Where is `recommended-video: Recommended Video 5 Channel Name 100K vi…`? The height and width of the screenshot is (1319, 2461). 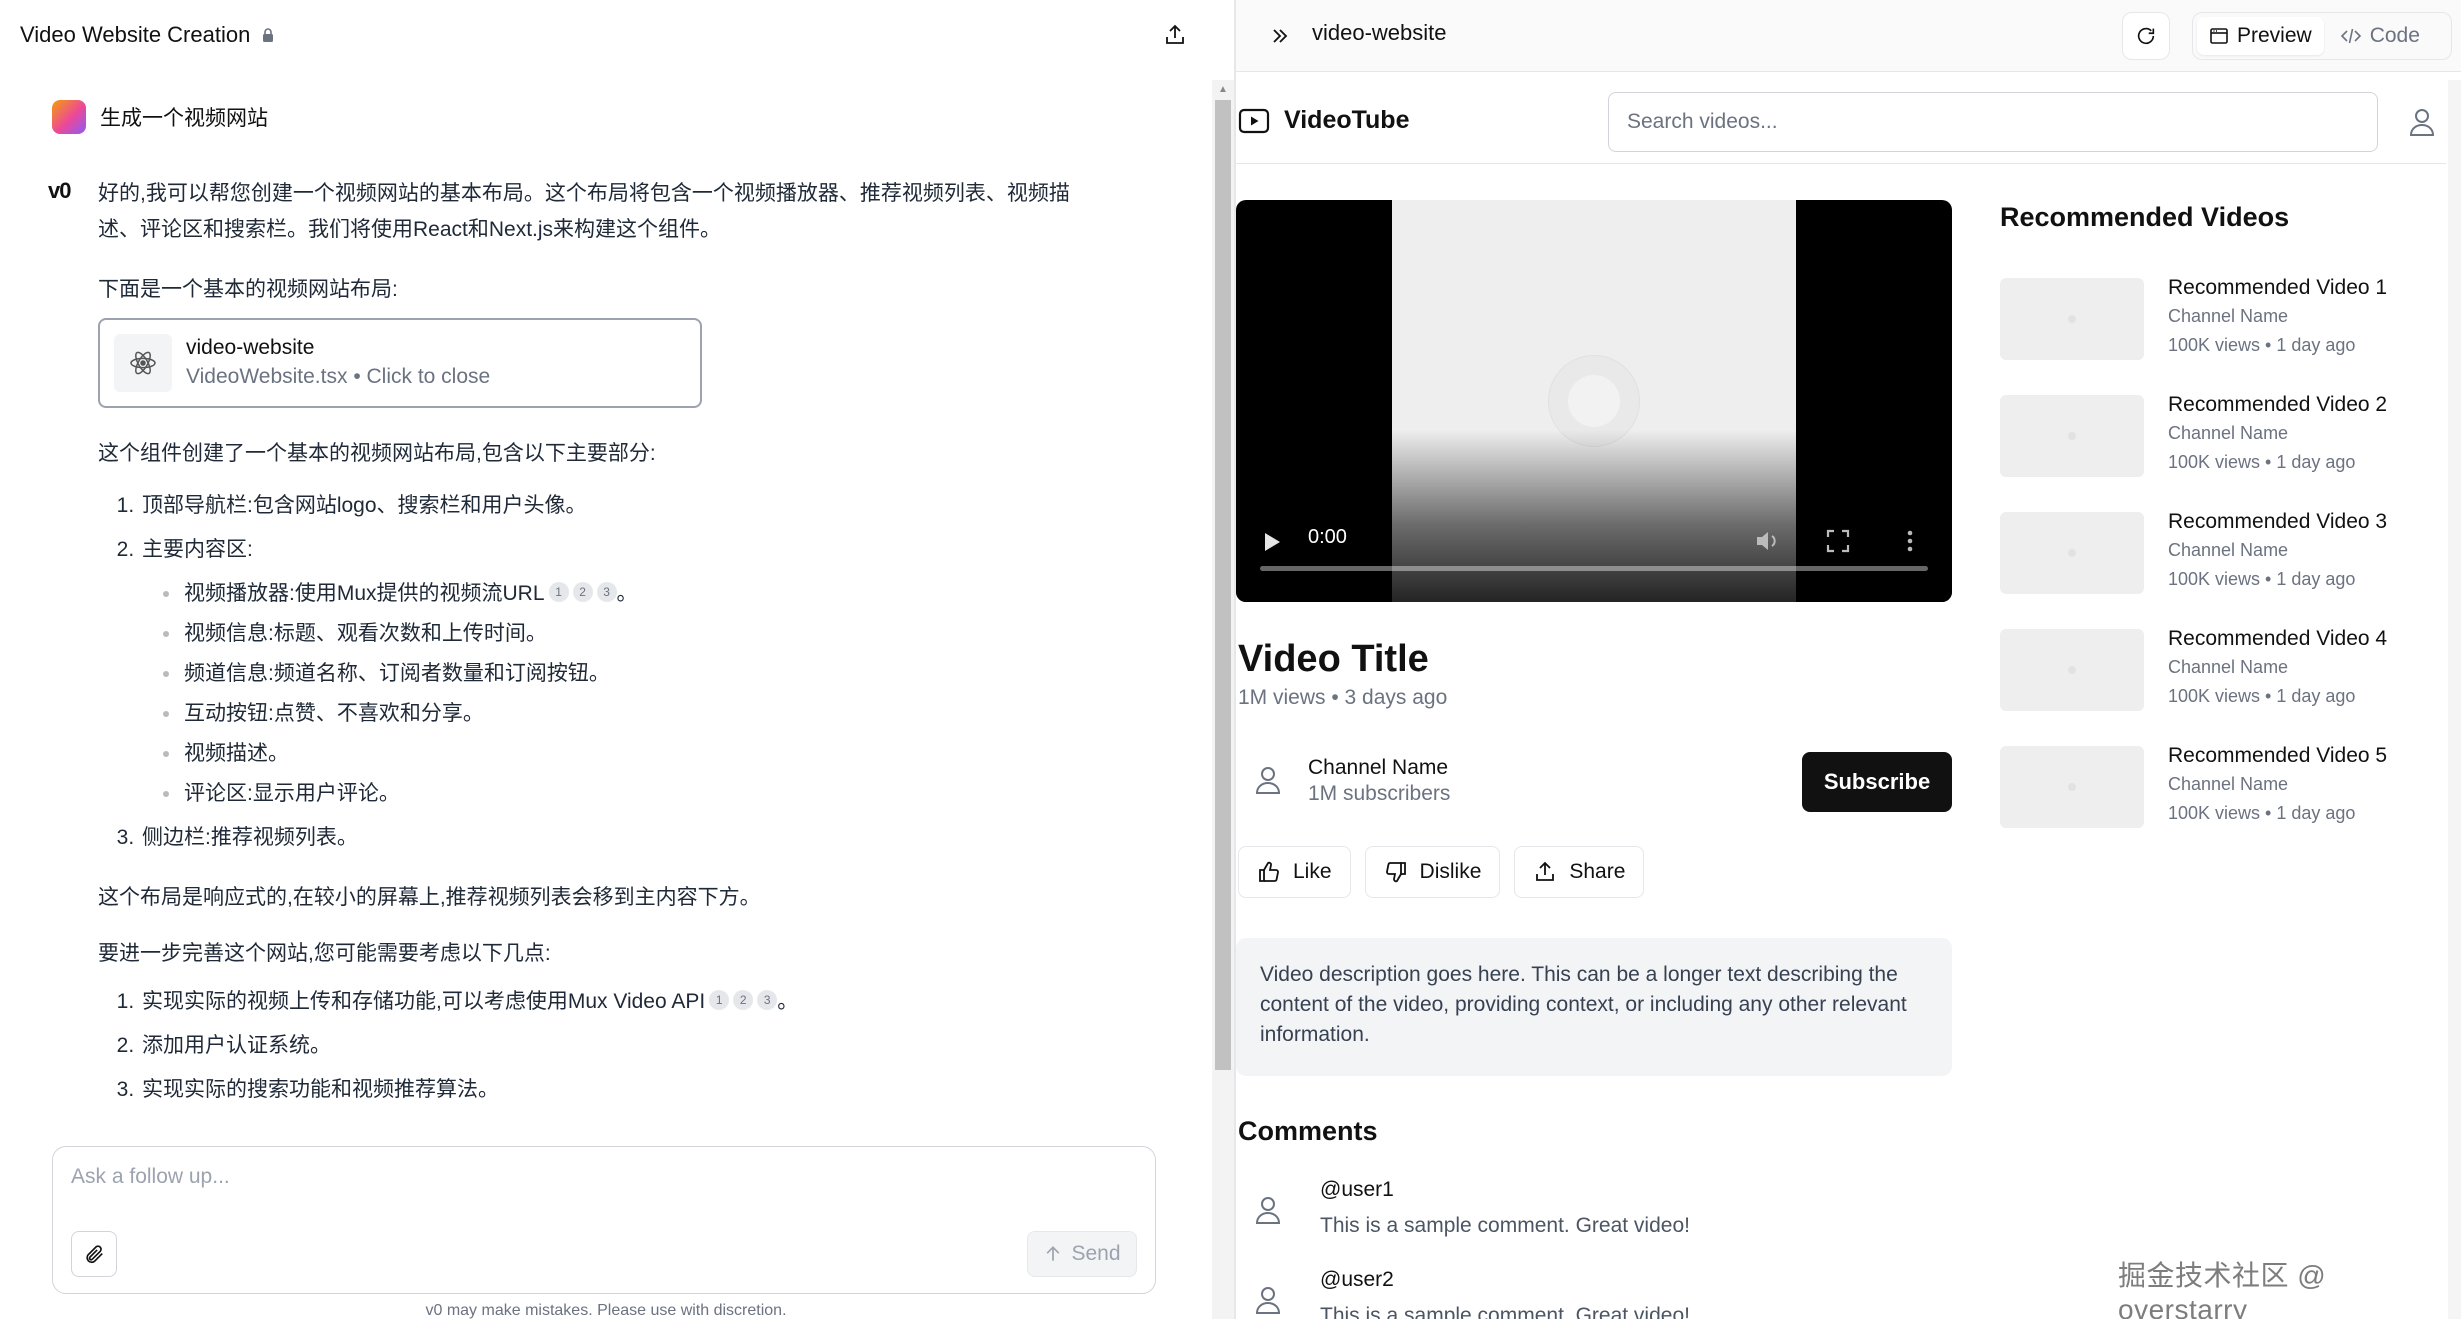
recommended-video: Recommended Video 5 Channel Name 100K vi… is located at coordinates (2220, 787).